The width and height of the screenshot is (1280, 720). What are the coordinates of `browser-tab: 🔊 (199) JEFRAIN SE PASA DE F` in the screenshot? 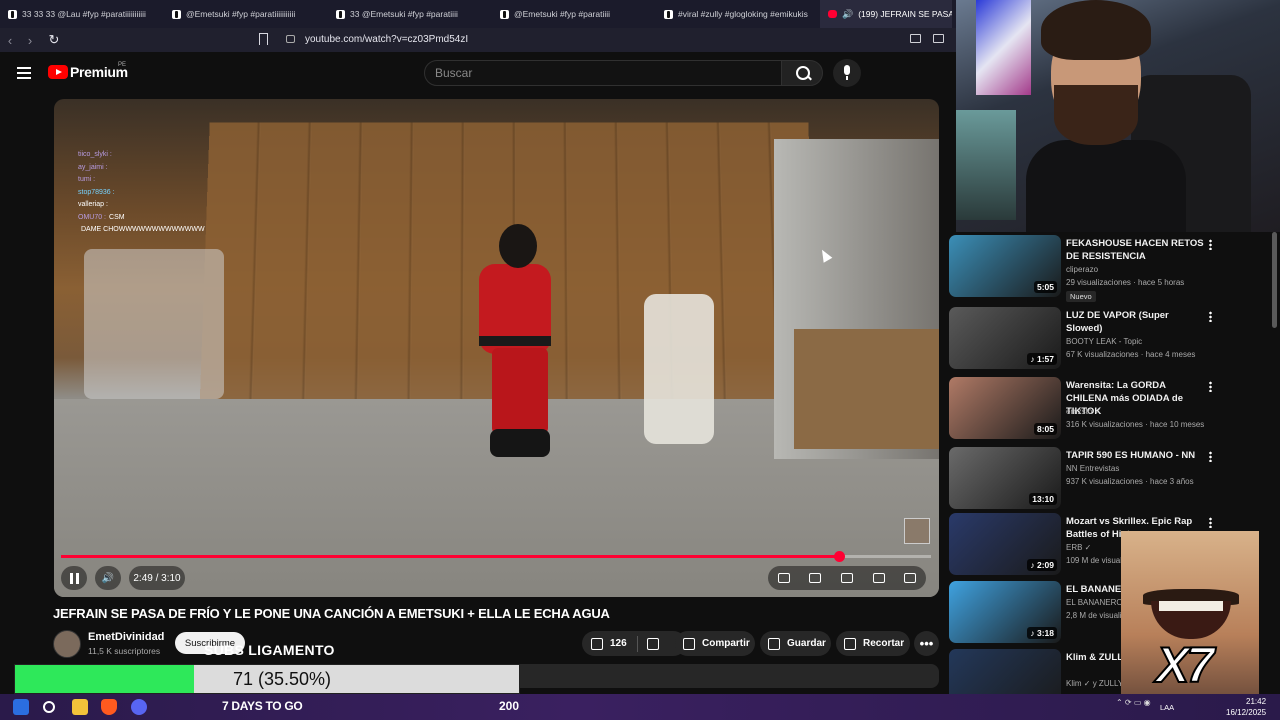 It's located at (886, 14).